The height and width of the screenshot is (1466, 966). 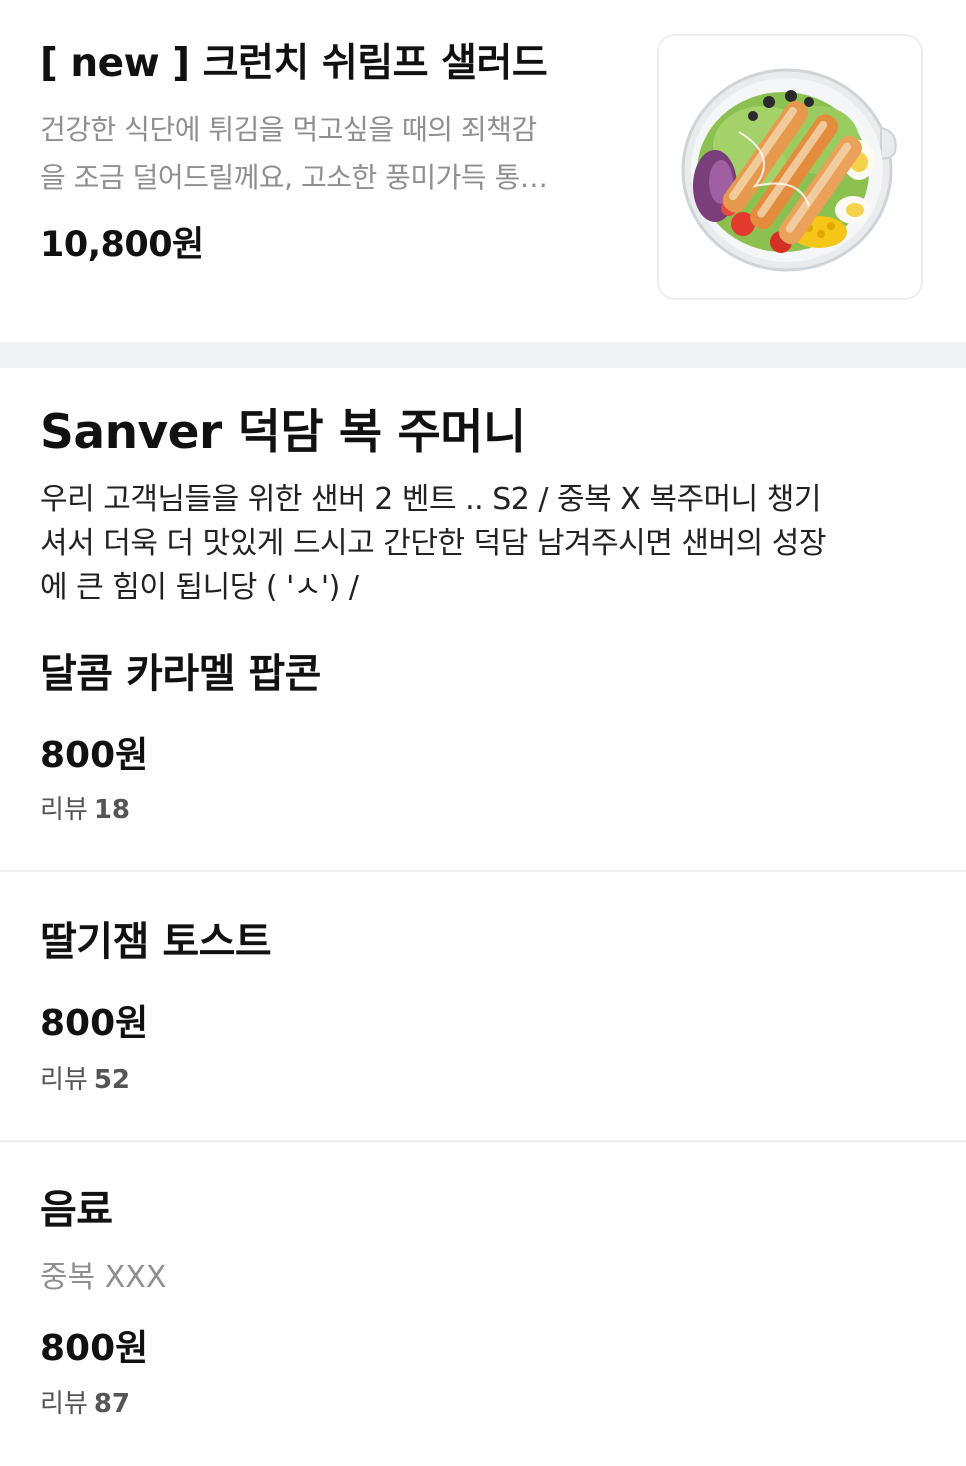 What do you see at coordinates (283, 432) in the screenshot?
I see `section-title: Sanver 덕담 복 주머니` at bounding box center [283, 432].